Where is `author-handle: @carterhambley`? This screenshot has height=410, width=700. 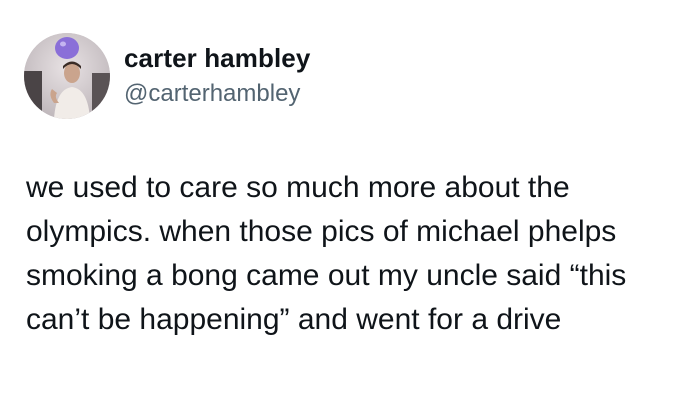
author-handle: @carterhambley is located at coordinates (212, 94).